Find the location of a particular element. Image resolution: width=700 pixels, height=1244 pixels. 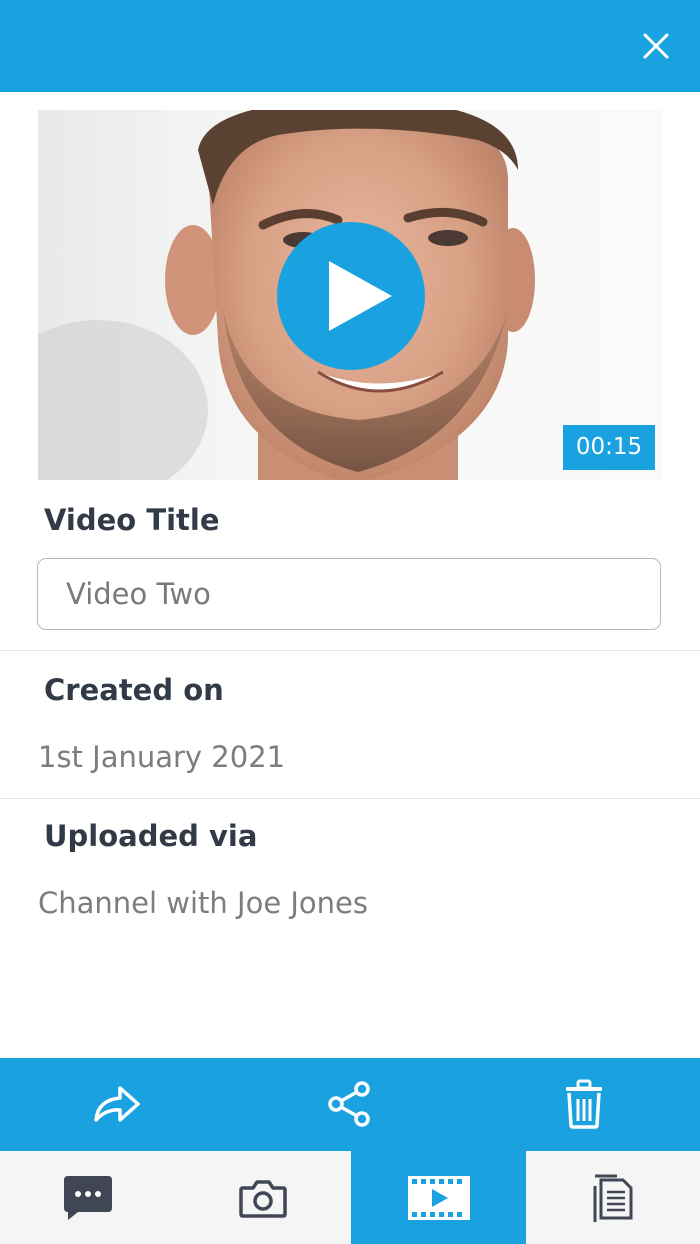

tab-documents is located at coordinates (612, 1197).